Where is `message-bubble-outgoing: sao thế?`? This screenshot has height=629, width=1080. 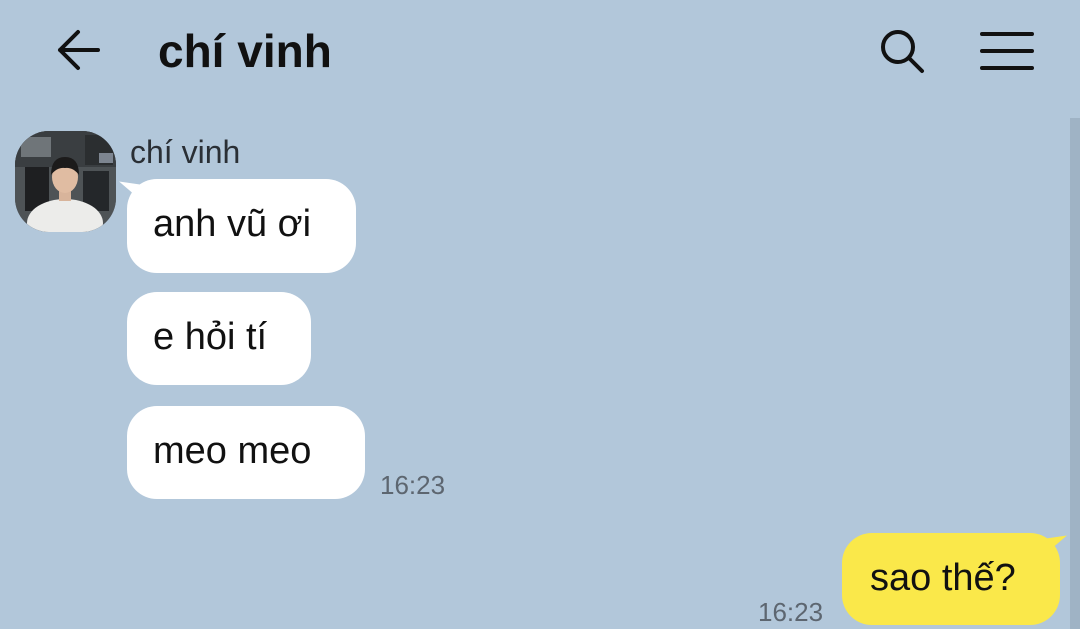 message-bubble-outgoing: sao thế? is located at coordinates (951, 579).